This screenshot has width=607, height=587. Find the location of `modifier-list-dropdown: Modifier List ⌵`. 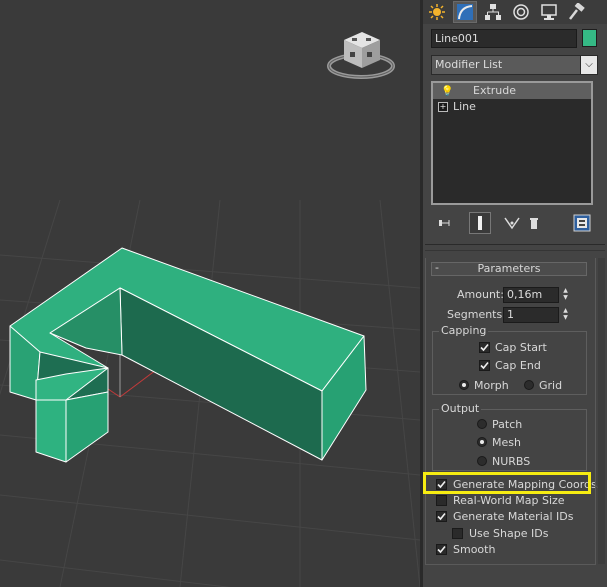

modifier-list-dropdown: Modifier List ⌵ is located at coordinates (514, 65).